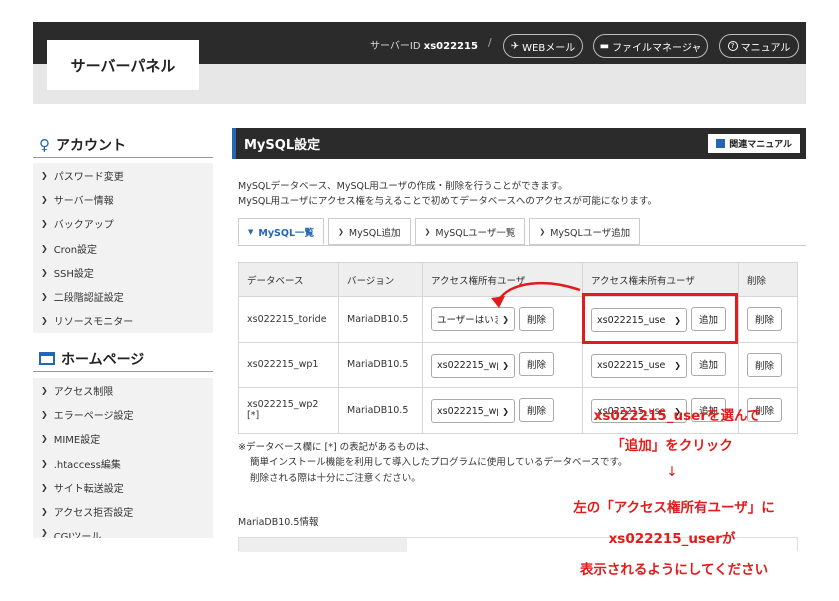 The height and width of the screenshot is (601, 839). What do you see at coordinates (323, 545) in the screenshot?
I see `mariadb-info-header-cell` at bounding box center [323, 545].